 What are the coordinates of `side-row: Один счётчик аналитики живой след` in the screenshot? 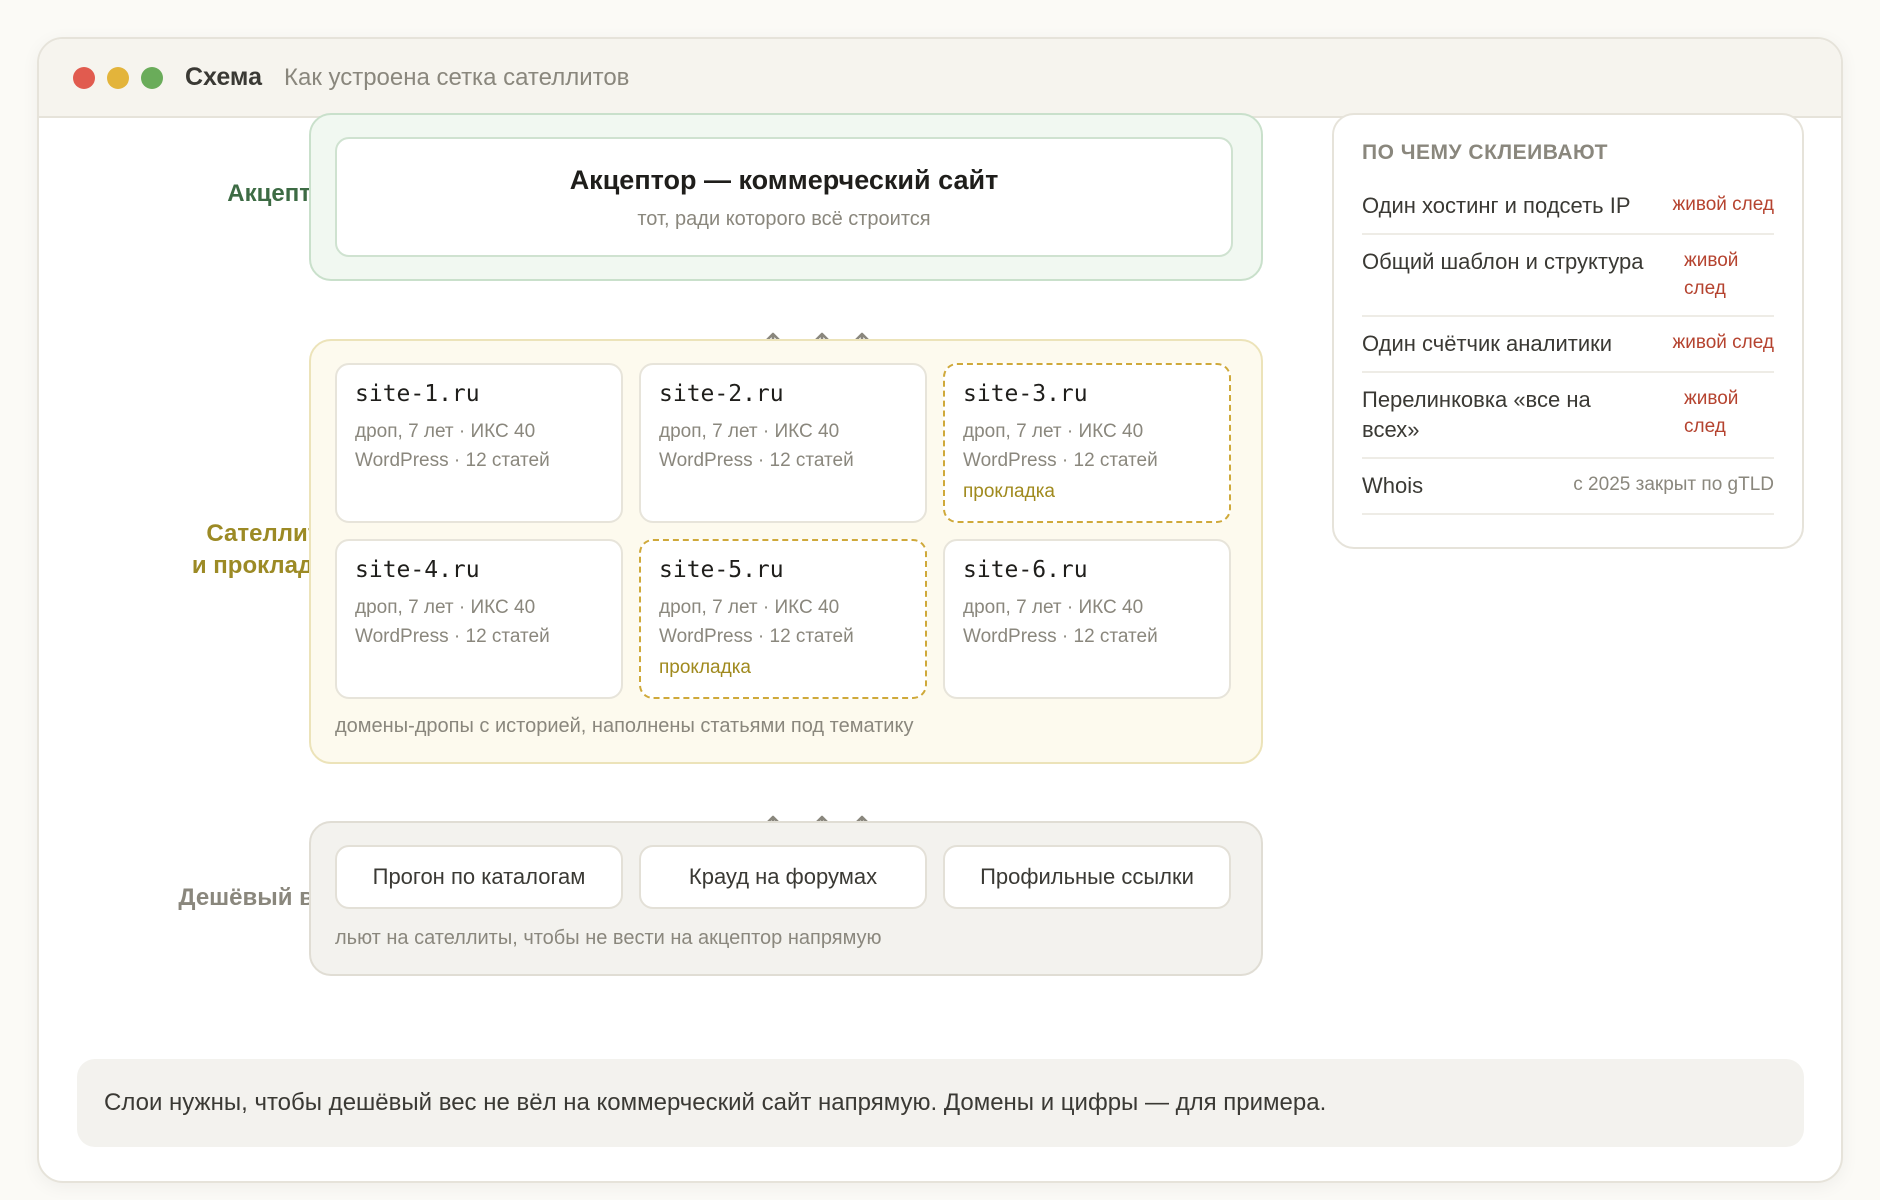 It's located at (1568, 345).